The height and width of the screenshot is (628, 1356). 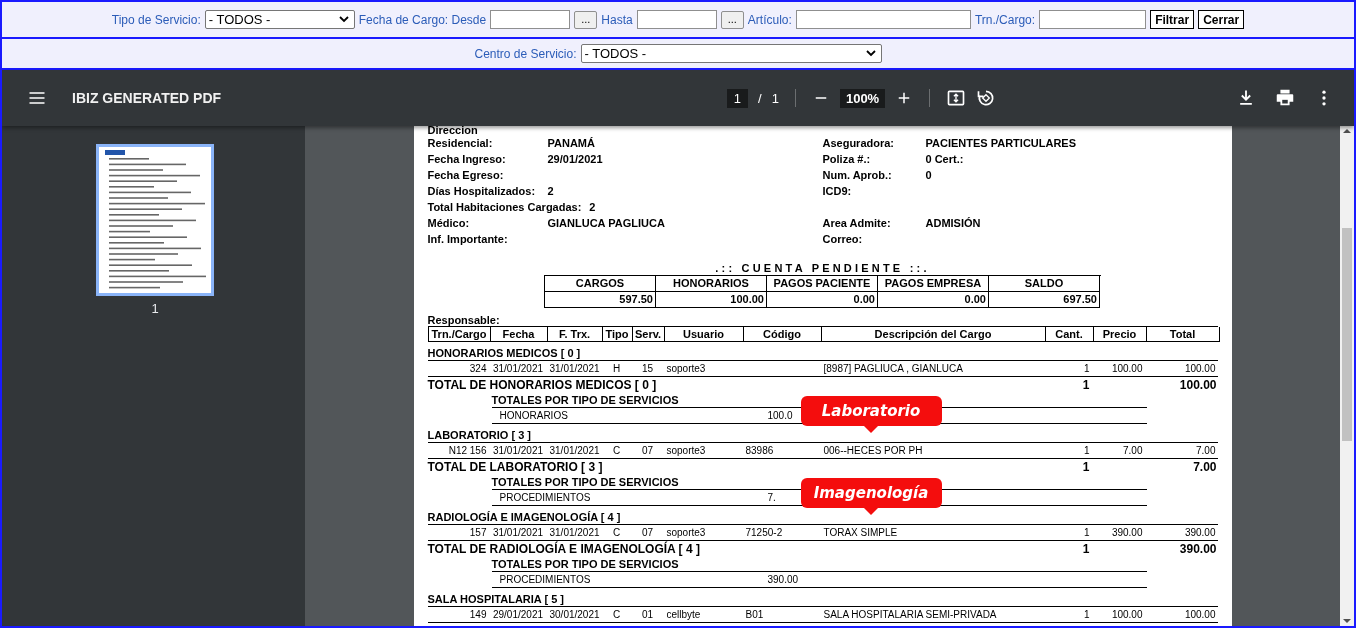 What do you see at coordinates (647, 615) in the screenshot?
I see `table-cell-text: 01` at bounding box center [647, 615].